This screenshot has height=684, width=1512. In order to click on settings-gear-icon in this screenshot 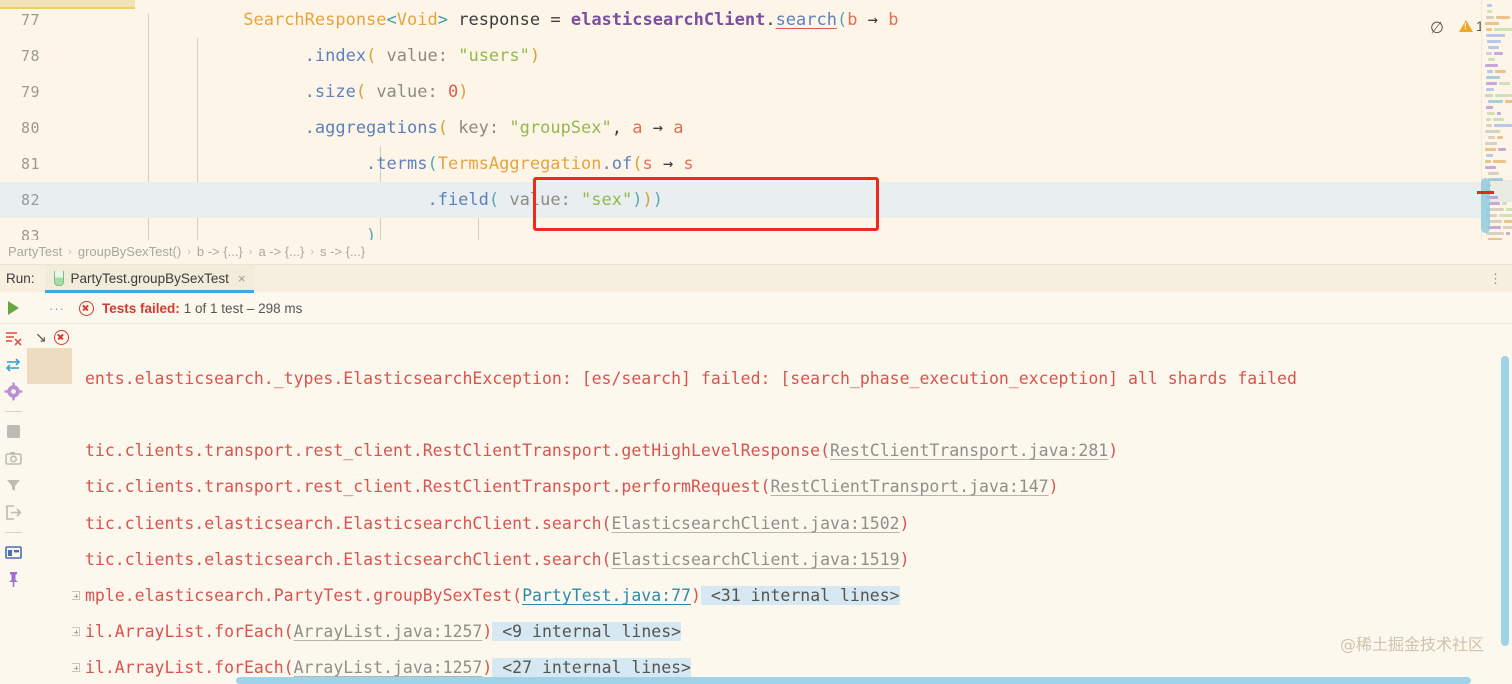, I will do `click(13, 391)`.